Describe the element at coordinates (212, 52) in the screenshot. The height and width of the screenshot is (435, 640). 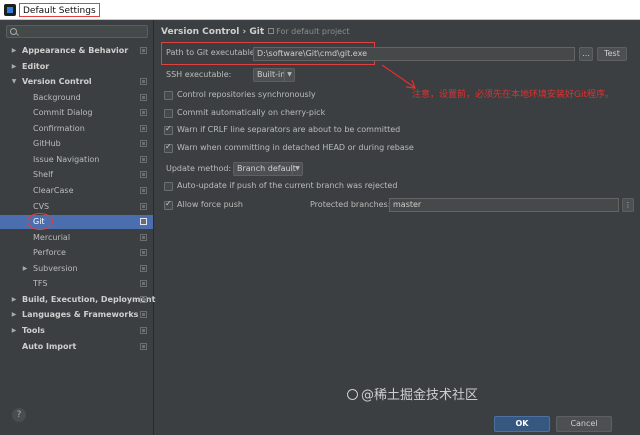
I see `path-to-git-label: Path to Git executable:` at that location.